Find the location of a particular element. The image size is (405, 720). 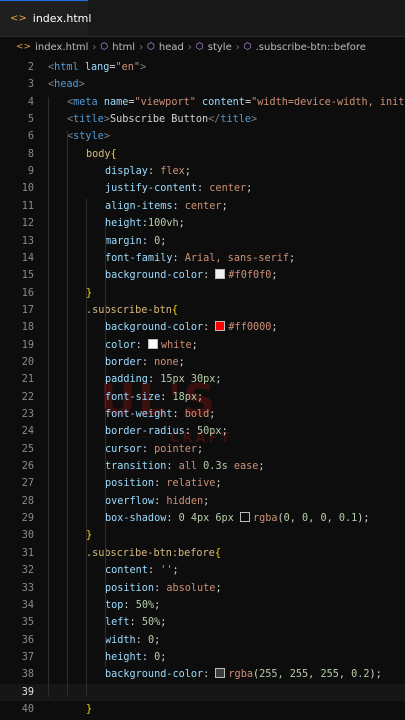

code-line: 15 background-color: #f0f0f0; is located at coordinates (202, 275).